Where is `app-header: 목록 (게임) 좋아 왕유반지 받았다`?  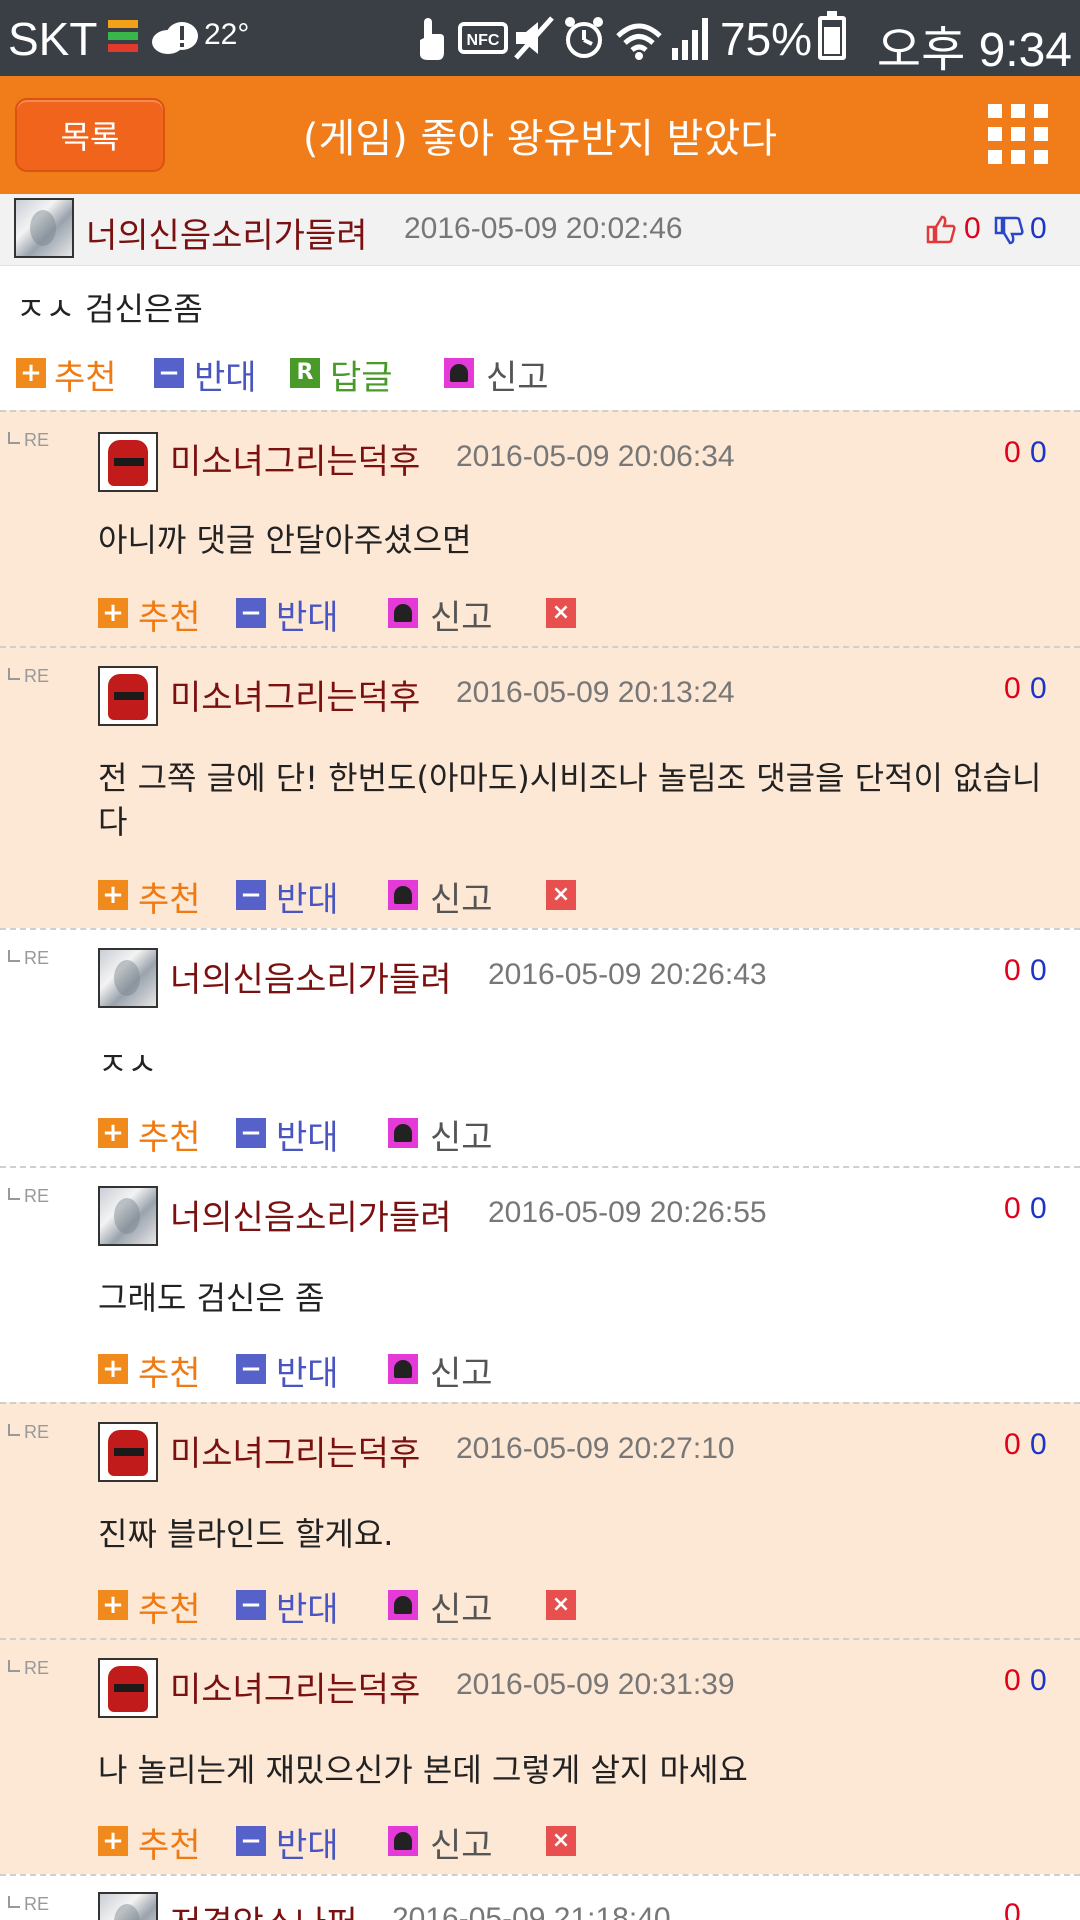 app-header: 목록 (게임) 좋아 왕유반지 받았다 is located at coordinates (540, 135).